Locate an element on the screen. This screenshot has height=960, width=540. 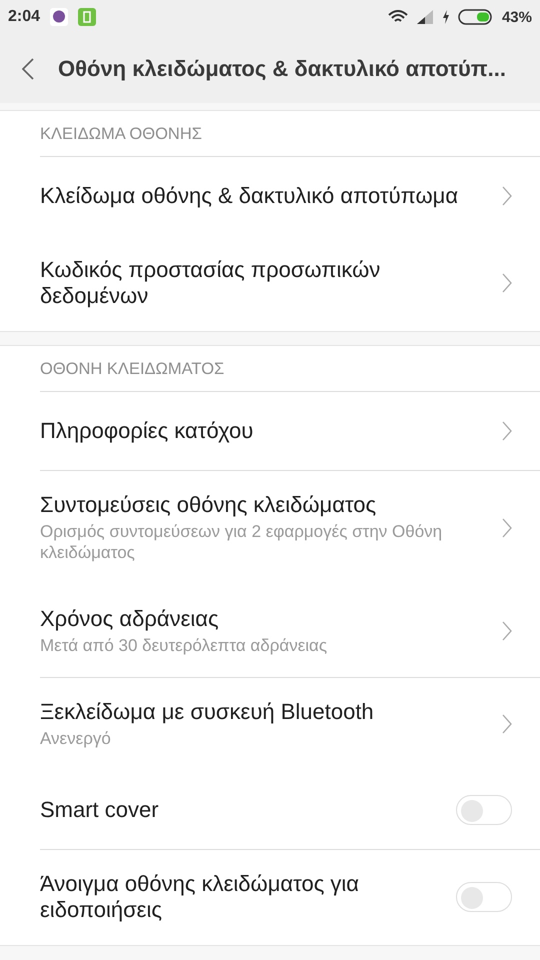
settings-item: Κλείδωμα οθόνης & δακτυλικό αποτύπωμα is located at coordinates (290, 196).